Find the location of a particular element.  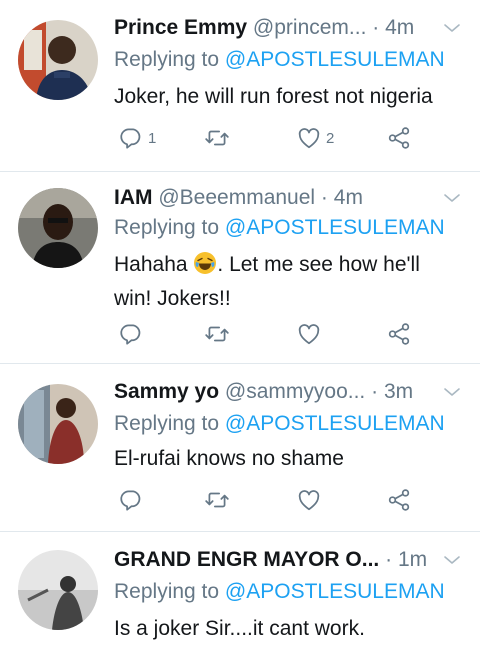

reply-count: 1 is located at coordinates (152, 138).